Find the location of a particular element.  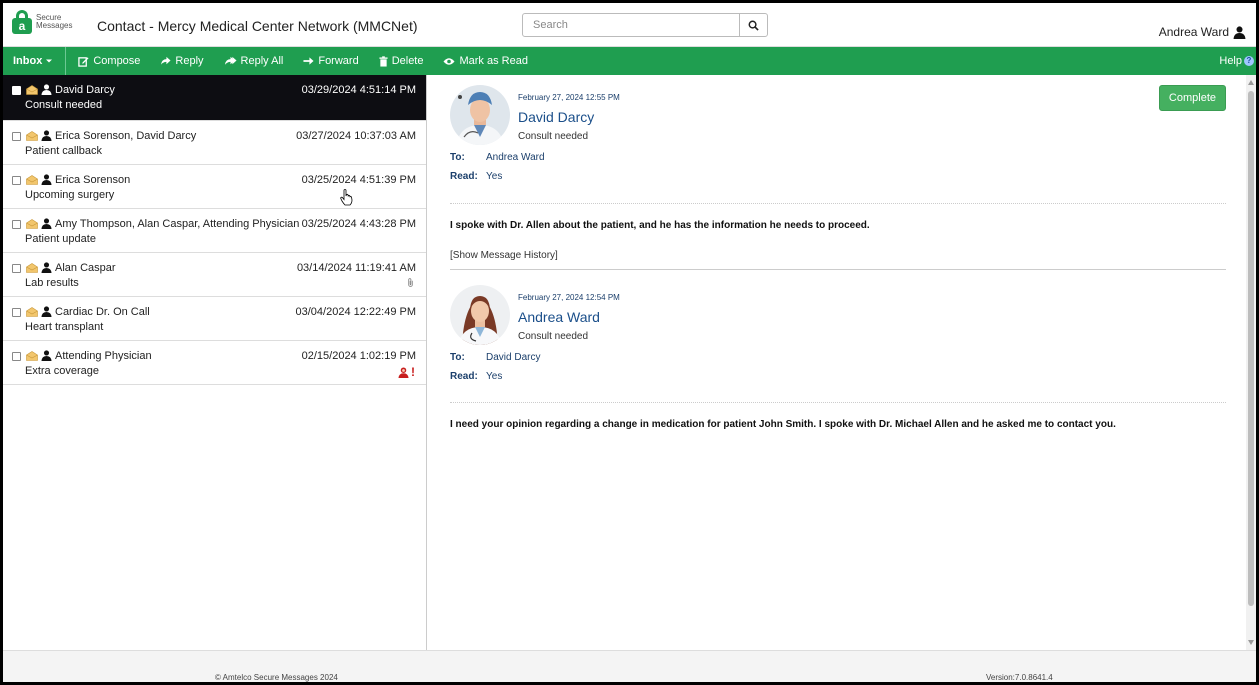

reply-all-label: Reply All is located at coordinates (262, 61).